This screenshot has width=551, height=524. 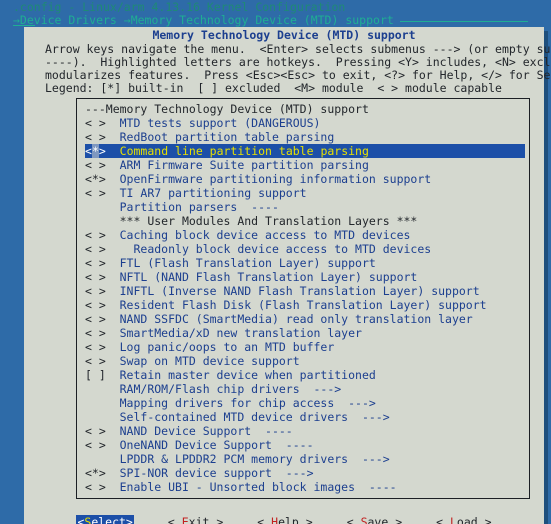 I want to click on button-hotkey: L, so click(x=453, y=519).